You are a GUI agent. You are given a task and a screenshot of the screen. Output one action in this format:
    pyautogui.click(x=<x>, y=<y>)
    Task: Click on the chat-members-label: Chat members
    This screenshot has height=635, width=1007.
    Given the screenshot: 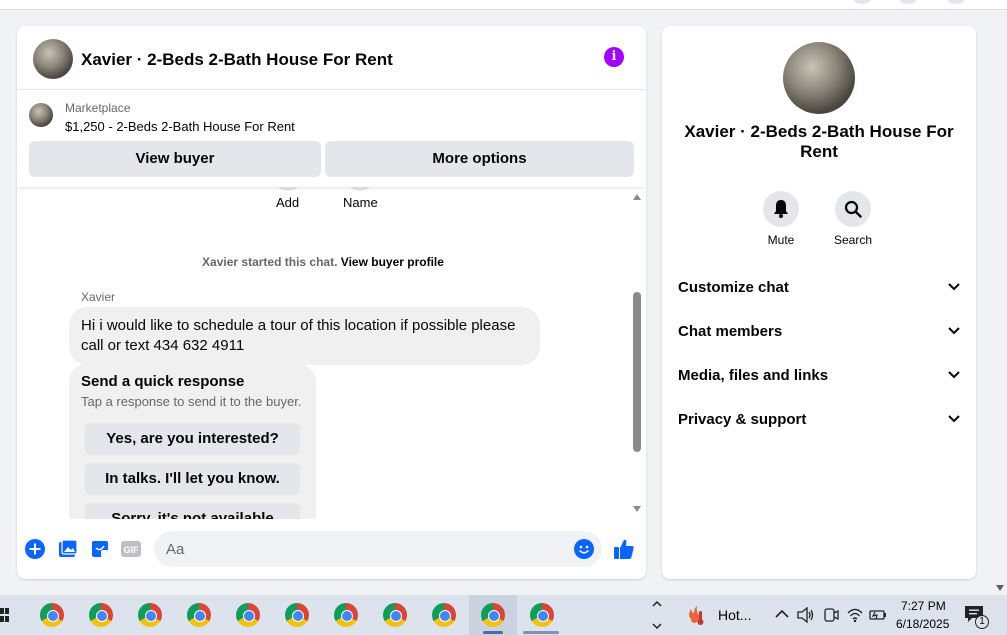 What is the action you would take?
    pyautogui.click(x=730, y=331)
    